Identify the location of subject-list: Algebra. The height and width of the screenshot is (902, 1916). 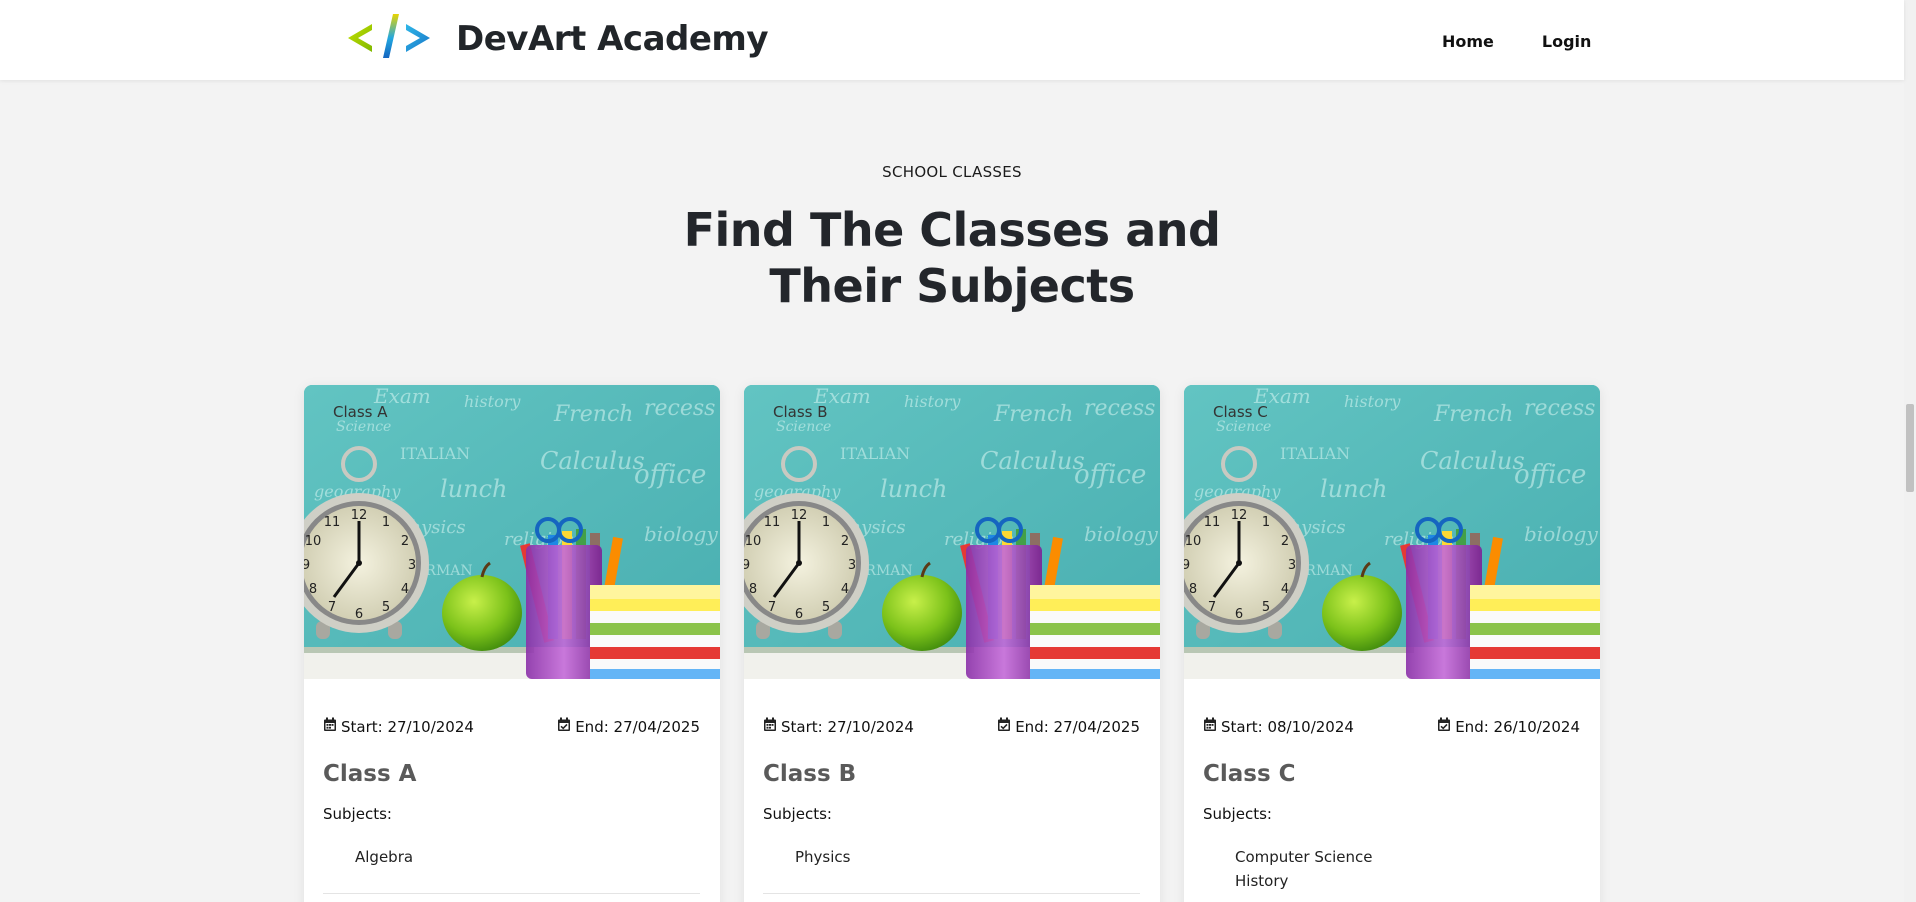
(384, 857).